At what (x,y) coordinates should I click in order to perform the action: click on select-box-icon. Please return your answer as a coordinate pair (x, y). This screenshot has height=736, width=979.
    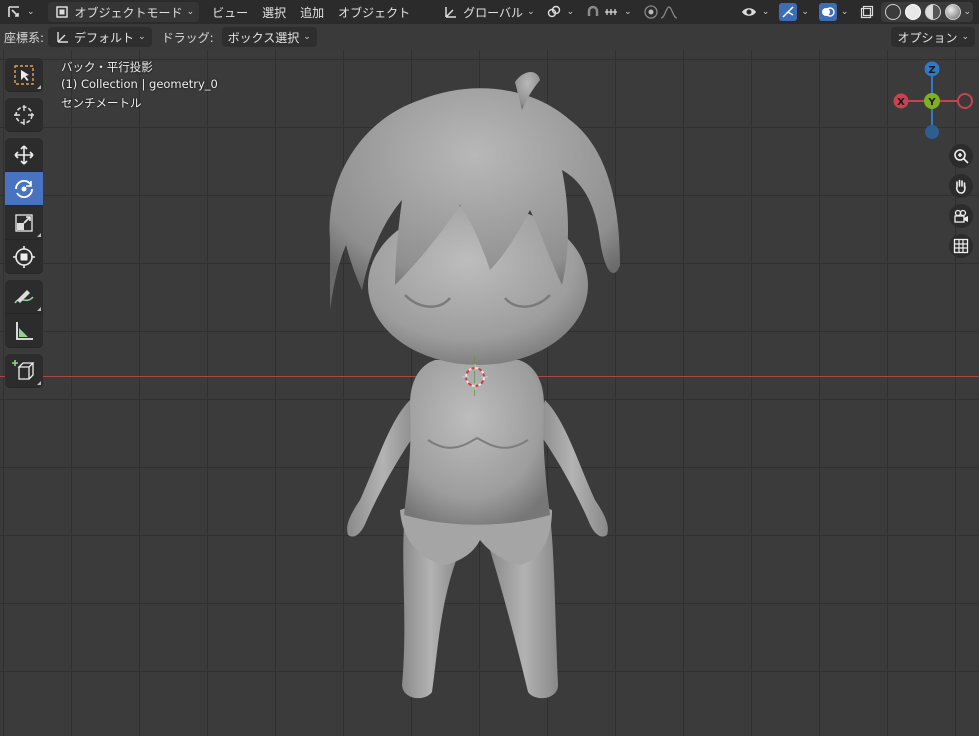
    Looking at the image, I should click on (24, 74).